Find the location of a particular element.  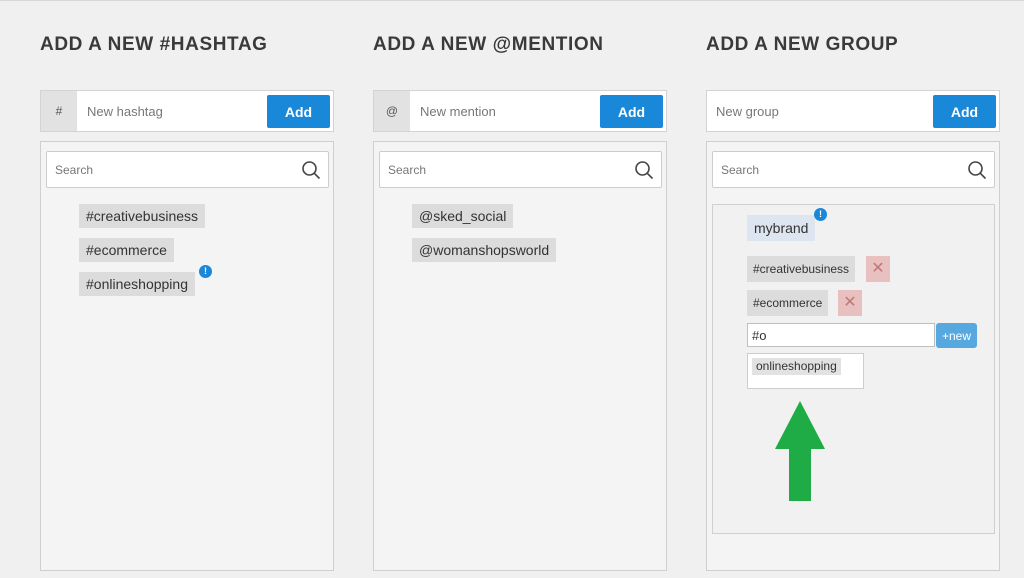

autocomplete-suggestion: onlineshopping is located at coordinates (796, 366).